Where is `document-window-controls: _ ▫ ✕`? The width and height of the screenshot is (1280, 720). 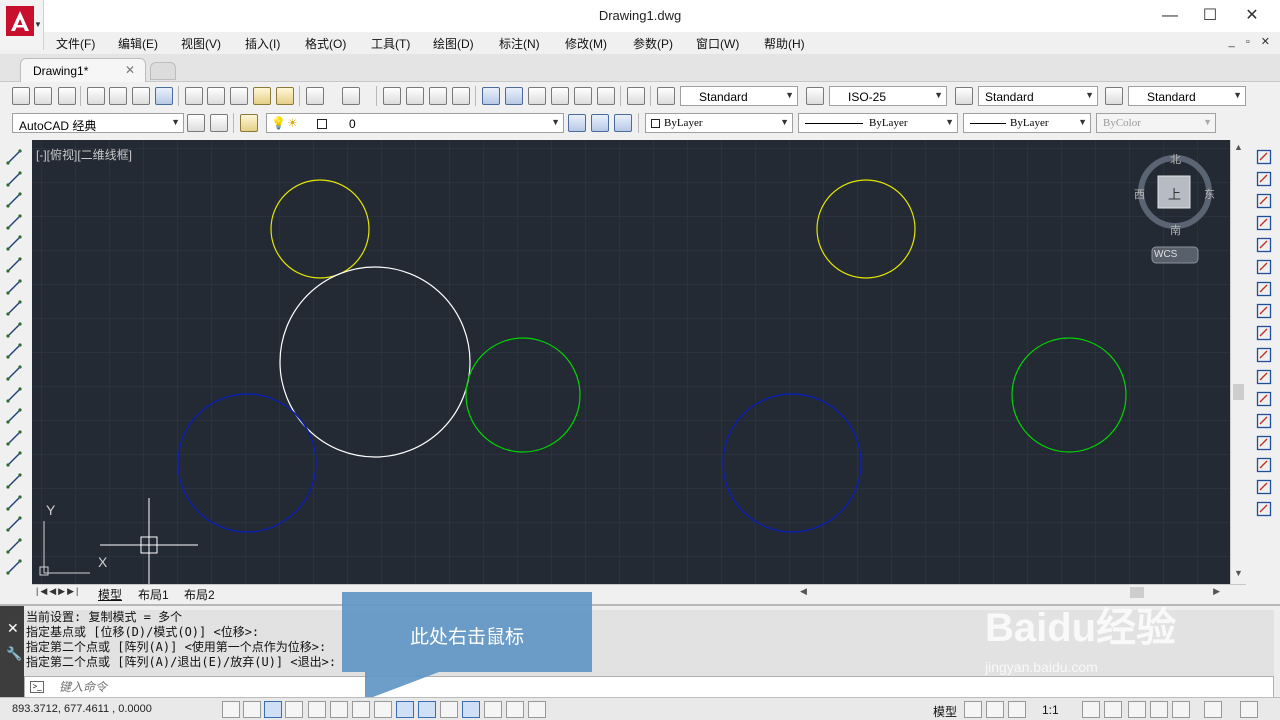 document-window-controls: _ ▫ ✕ is located at coordinates (1251, 41).